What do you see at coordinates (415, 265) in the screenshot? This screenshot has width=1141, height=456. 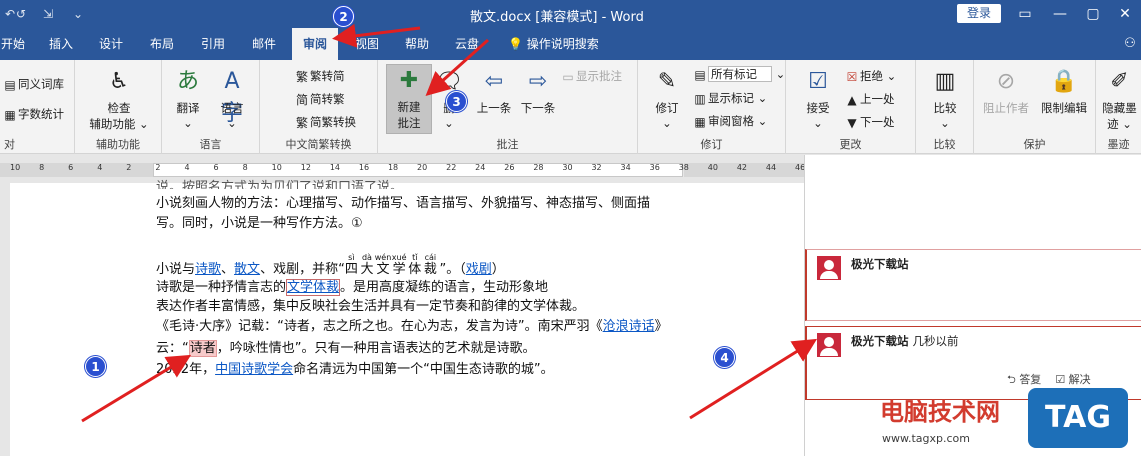 I see `ruby-char: 体tǐ` at bounding box center [415, 265].